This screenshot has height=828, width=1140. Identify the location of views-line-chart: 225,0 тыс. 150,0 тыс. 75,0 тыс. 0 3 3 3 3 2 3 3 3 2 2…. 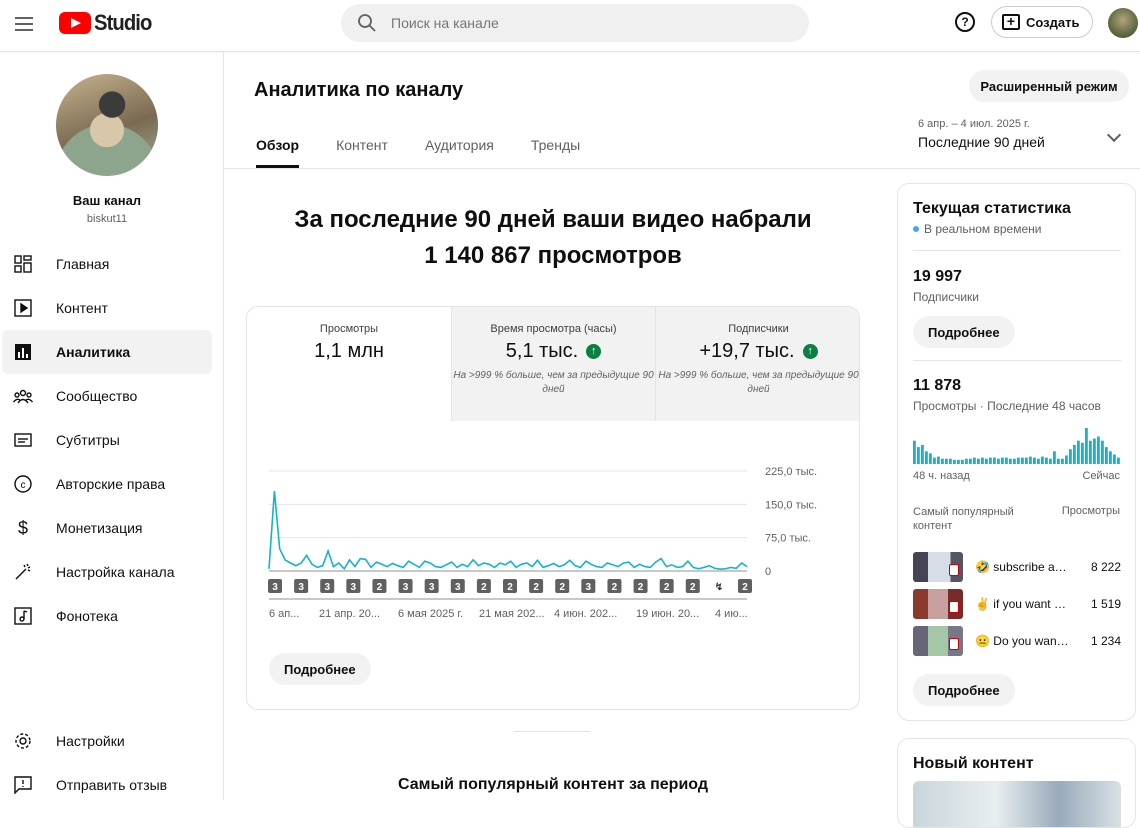
(553, 532).